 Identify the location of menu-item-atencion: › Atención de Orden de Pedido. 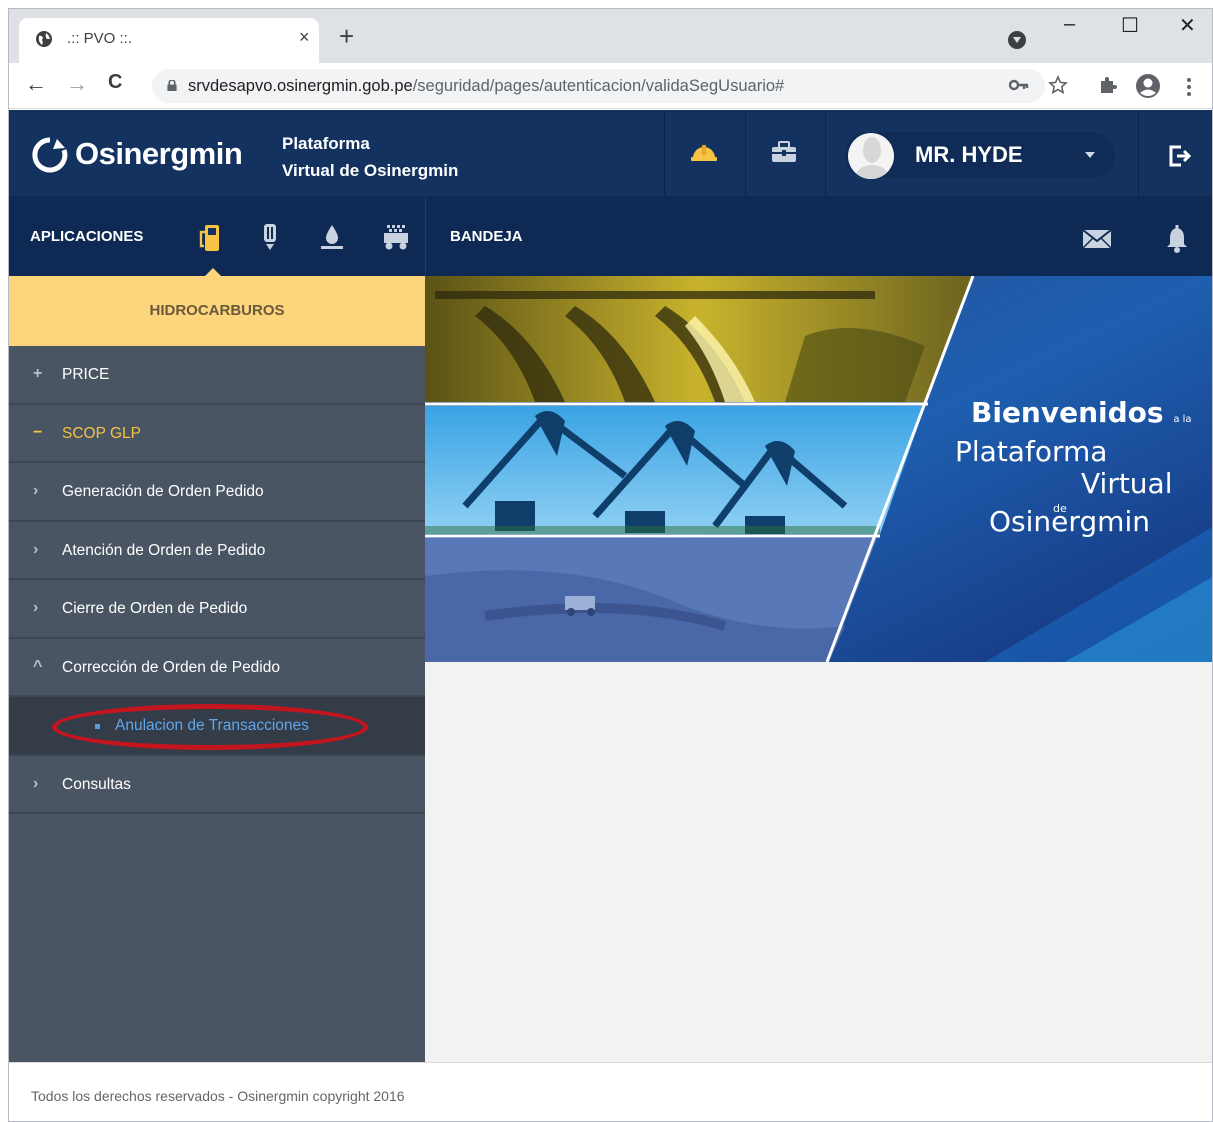
(217, 551).